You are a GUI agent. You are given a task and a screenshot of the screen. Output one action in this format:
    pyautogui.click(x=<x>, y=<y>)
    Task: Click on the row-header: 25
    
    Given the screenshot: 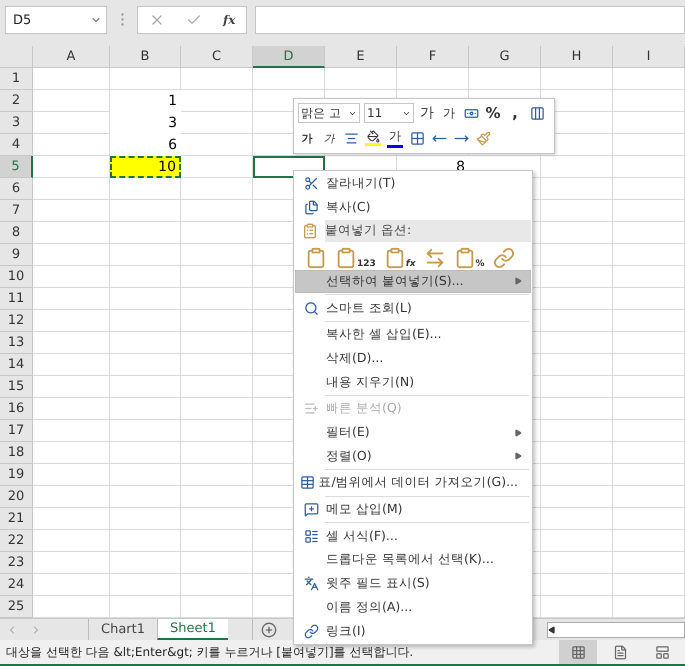 What is the action you would take?
    pyautogui.click(x=16, y=607)
    